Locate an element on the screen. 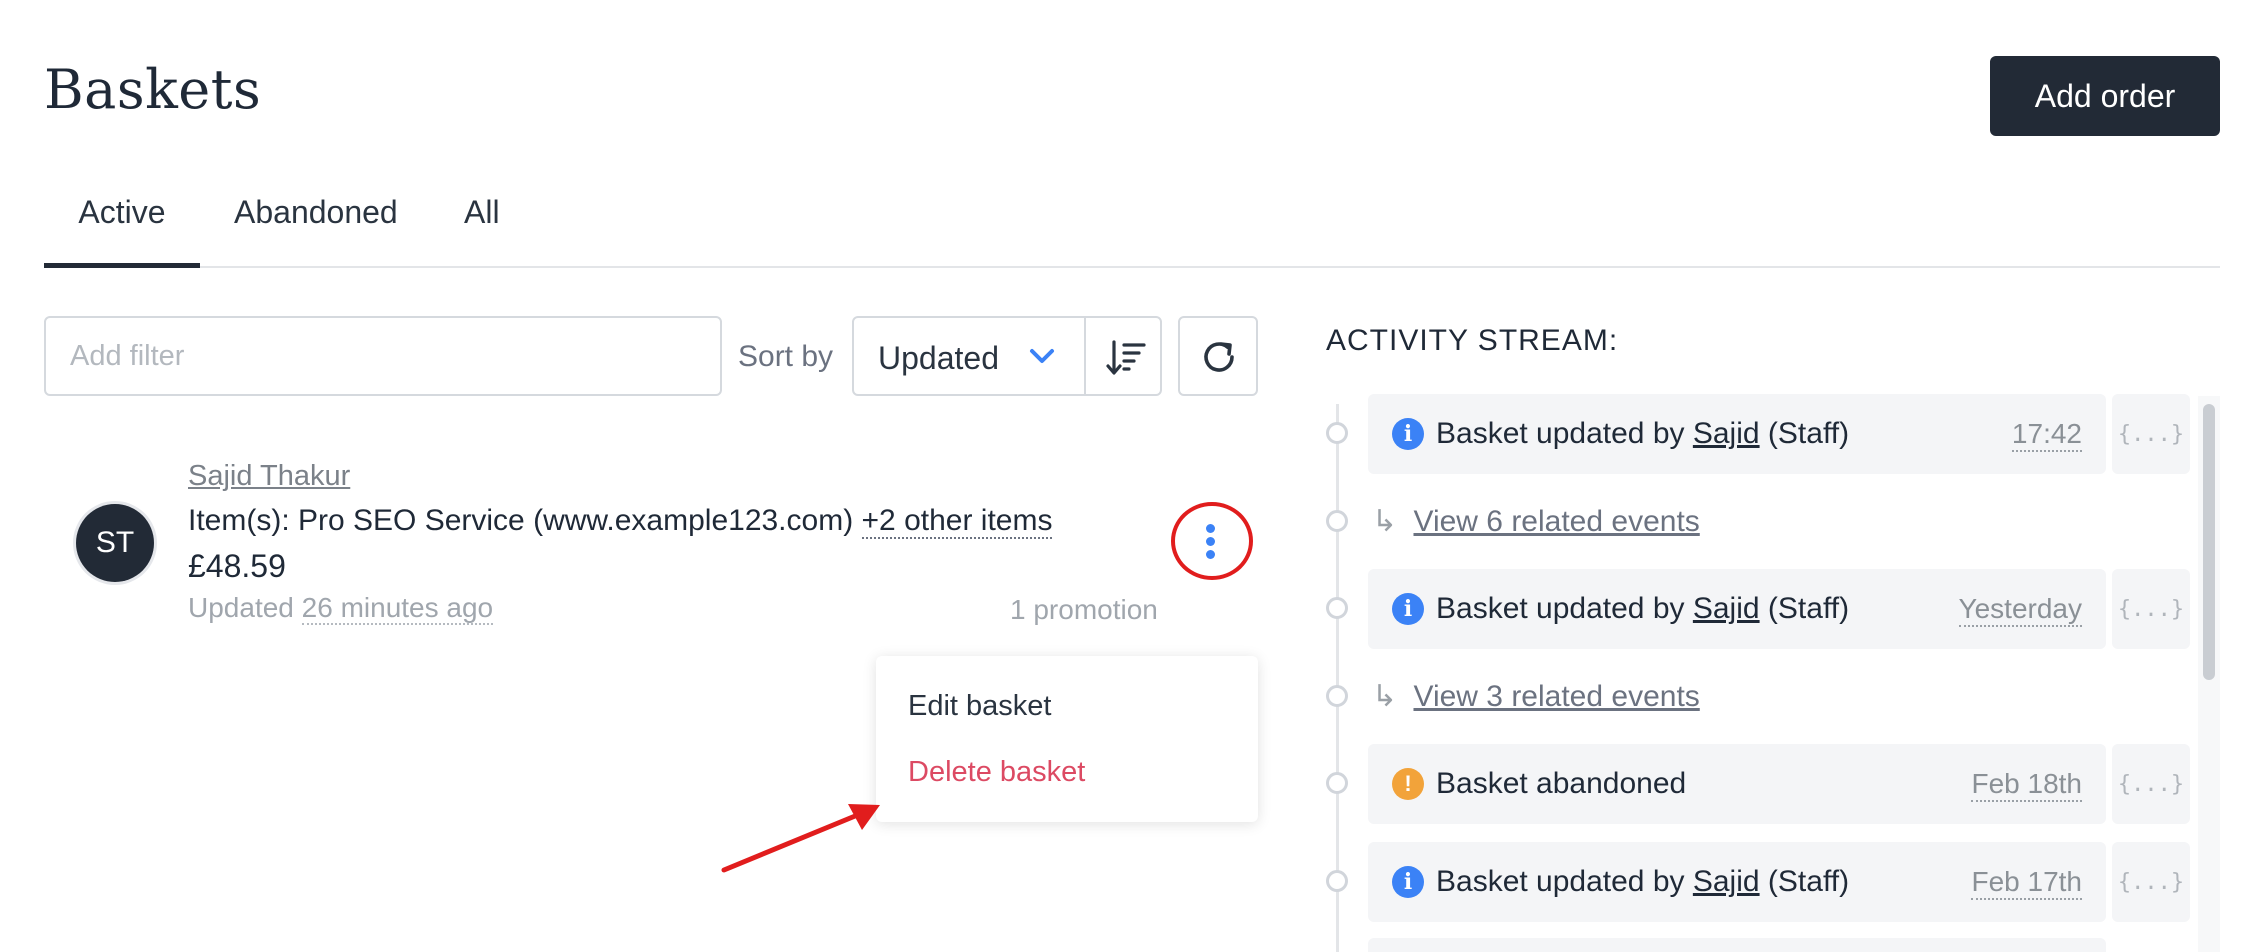  refresh-button is located at coordinates (1218, 356).